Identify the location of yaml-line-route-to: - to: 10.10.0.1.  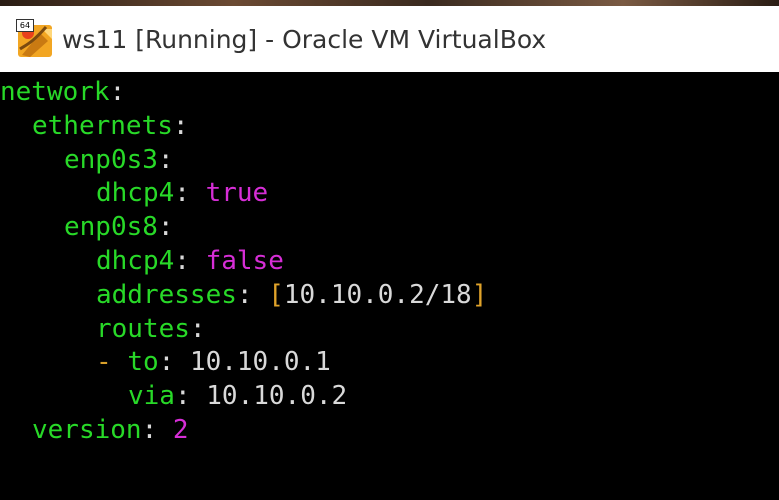
(213, 362).